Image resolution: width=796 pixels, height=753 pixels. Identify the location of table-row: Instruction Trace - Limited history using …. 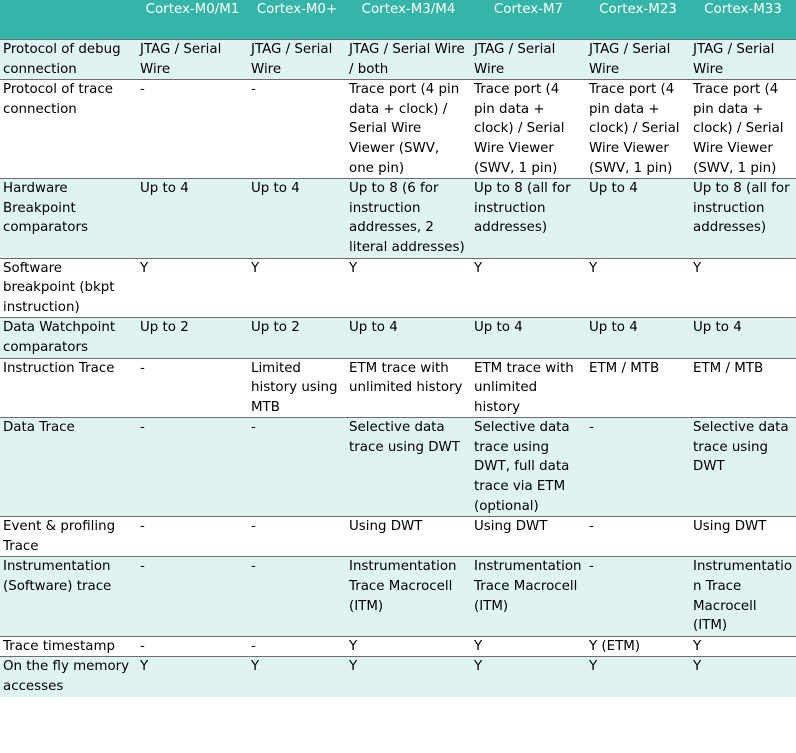
(398, 387).